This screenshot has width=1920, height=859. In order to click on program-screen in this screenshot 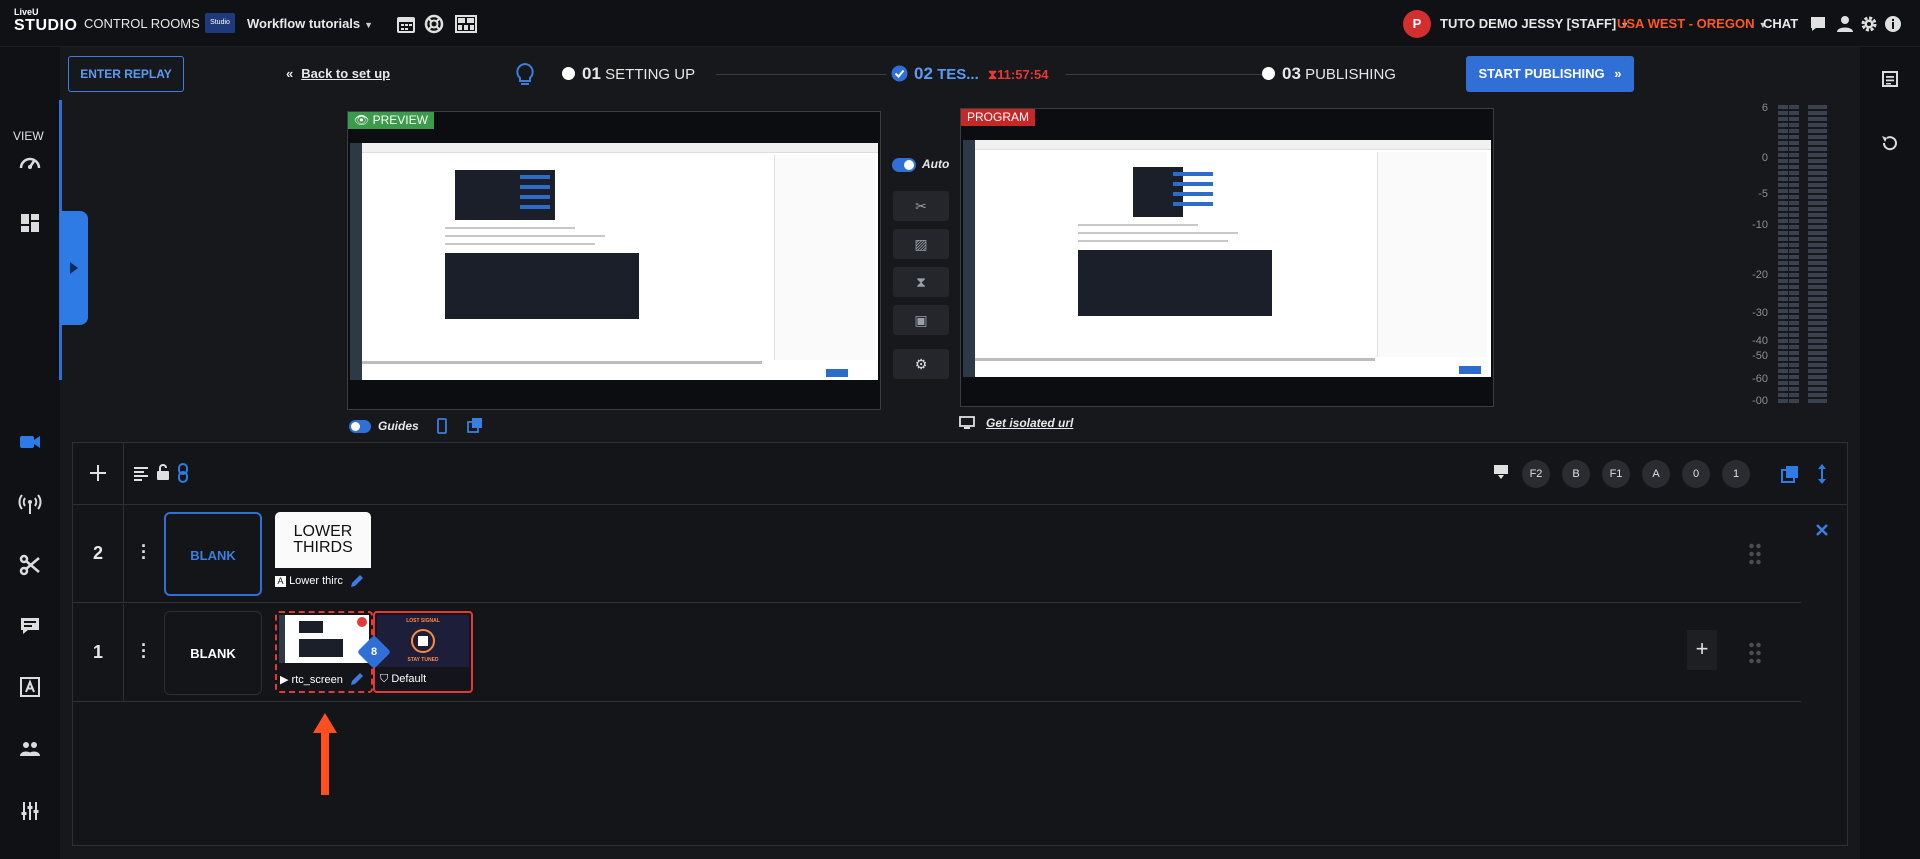, I will do `click(1227, 258)`.